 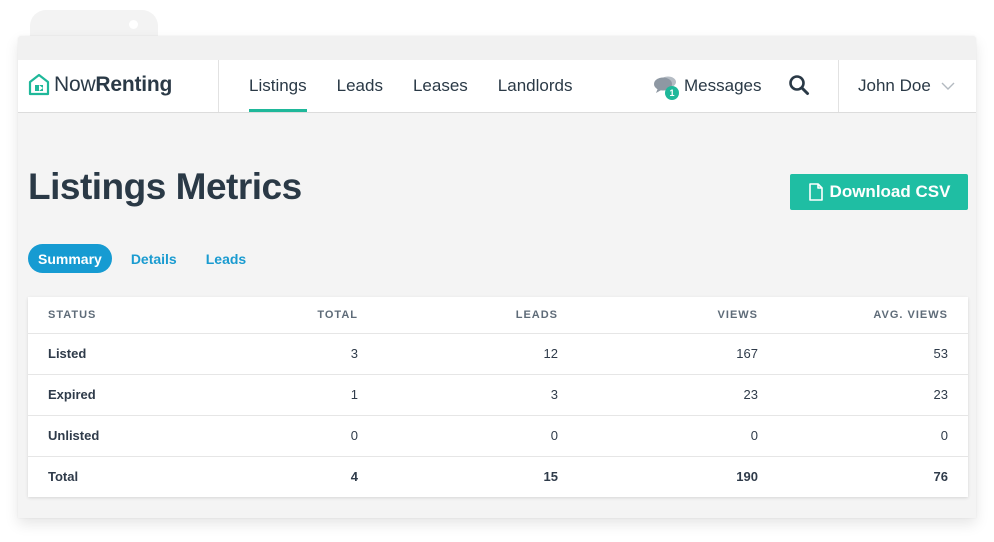 I want to click on page-title: Listings Metrics, so click(x=165, y=186).